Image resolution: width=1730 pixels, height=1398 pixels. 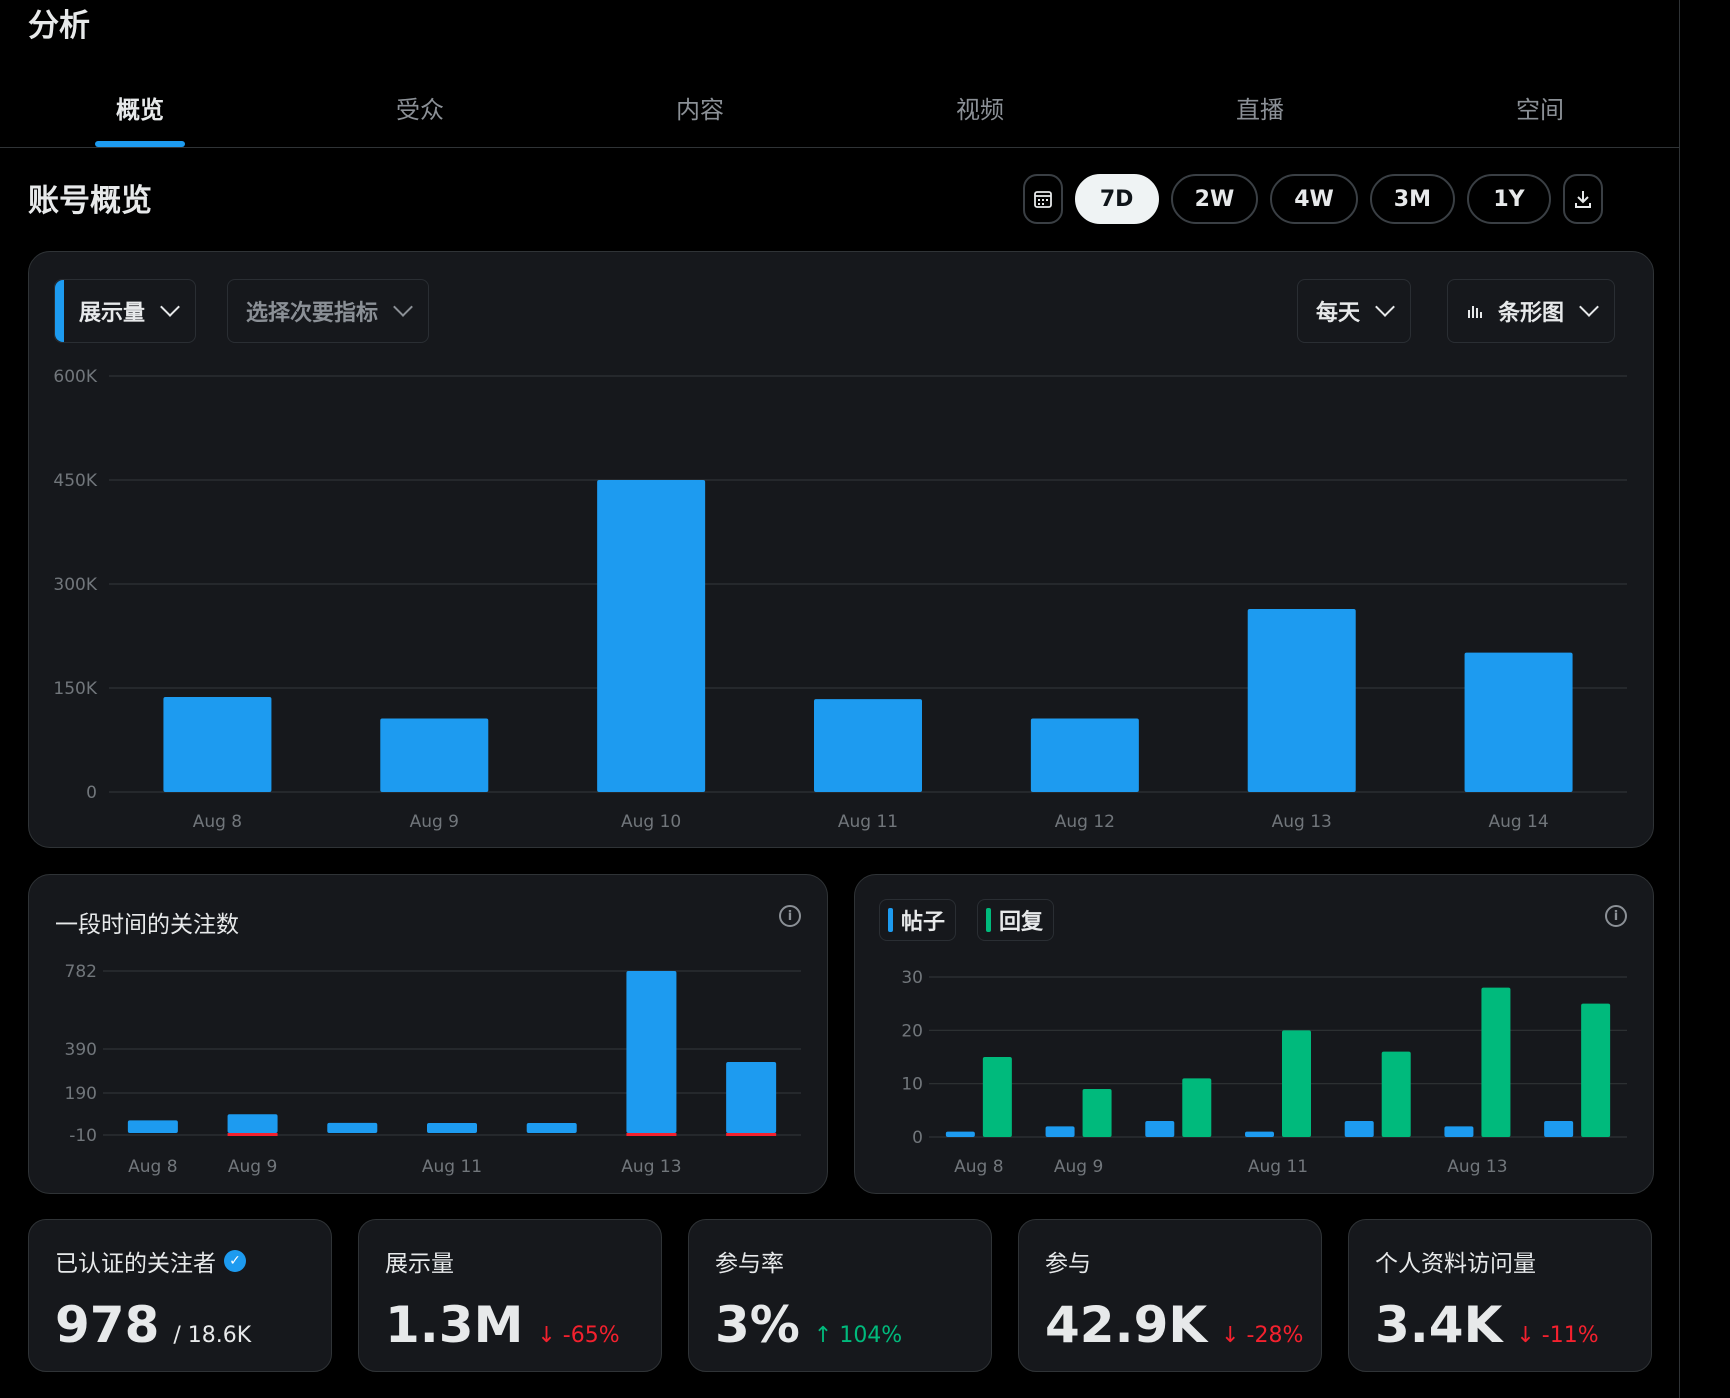 I want to click on range-4w-button: 4W, so click(x=1314, y=199).